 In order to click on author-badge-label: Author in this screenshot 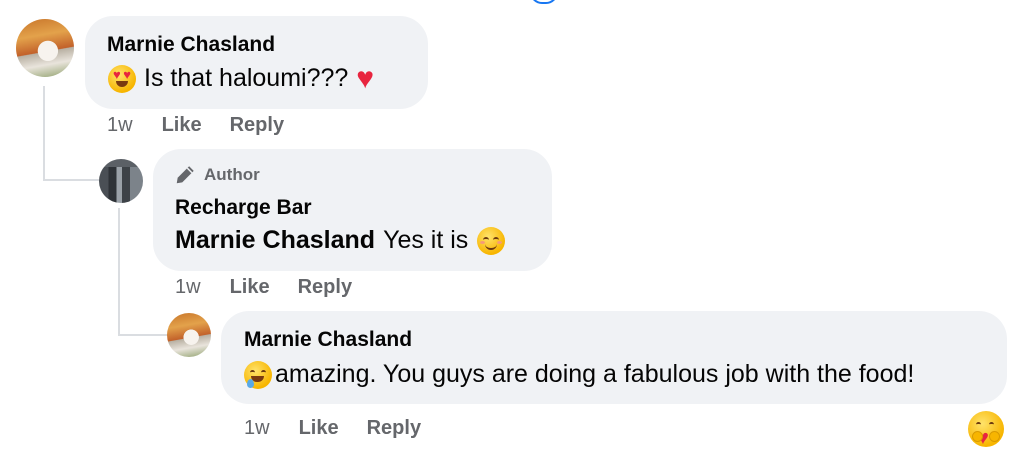, I will do `click(232, 174)`.